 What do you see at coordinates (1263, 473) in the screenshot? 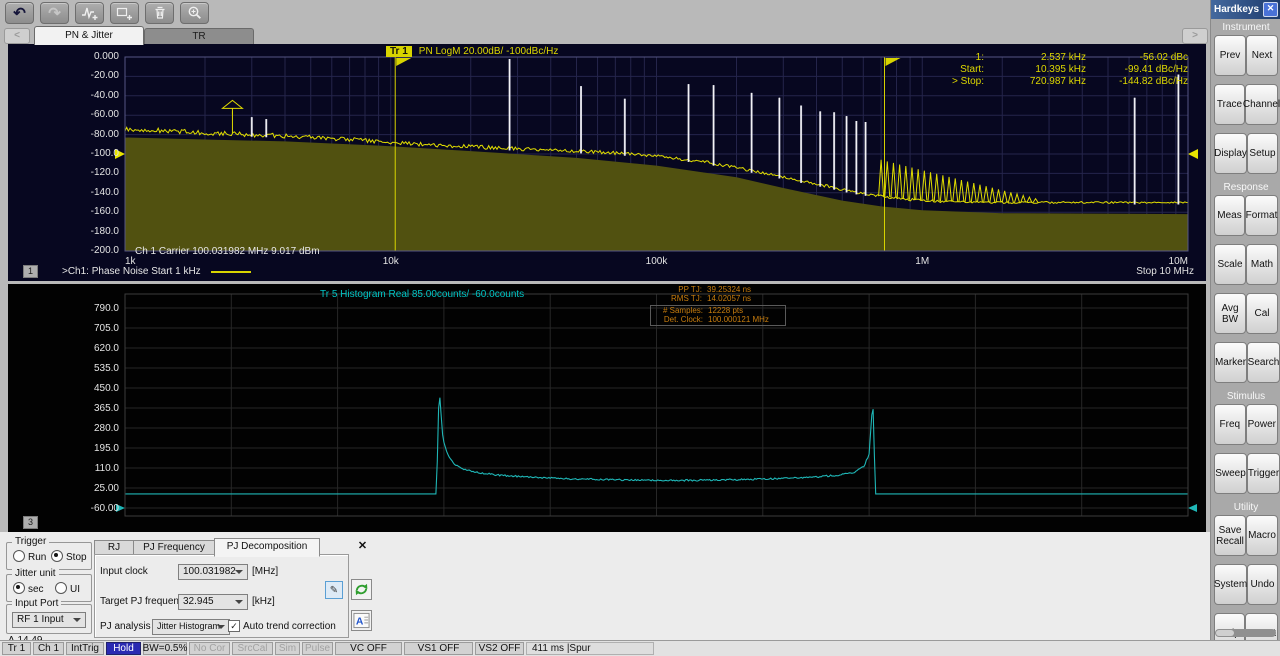
I see `hardkey-trigger: Trigger` at bounding box center [1263, 473].